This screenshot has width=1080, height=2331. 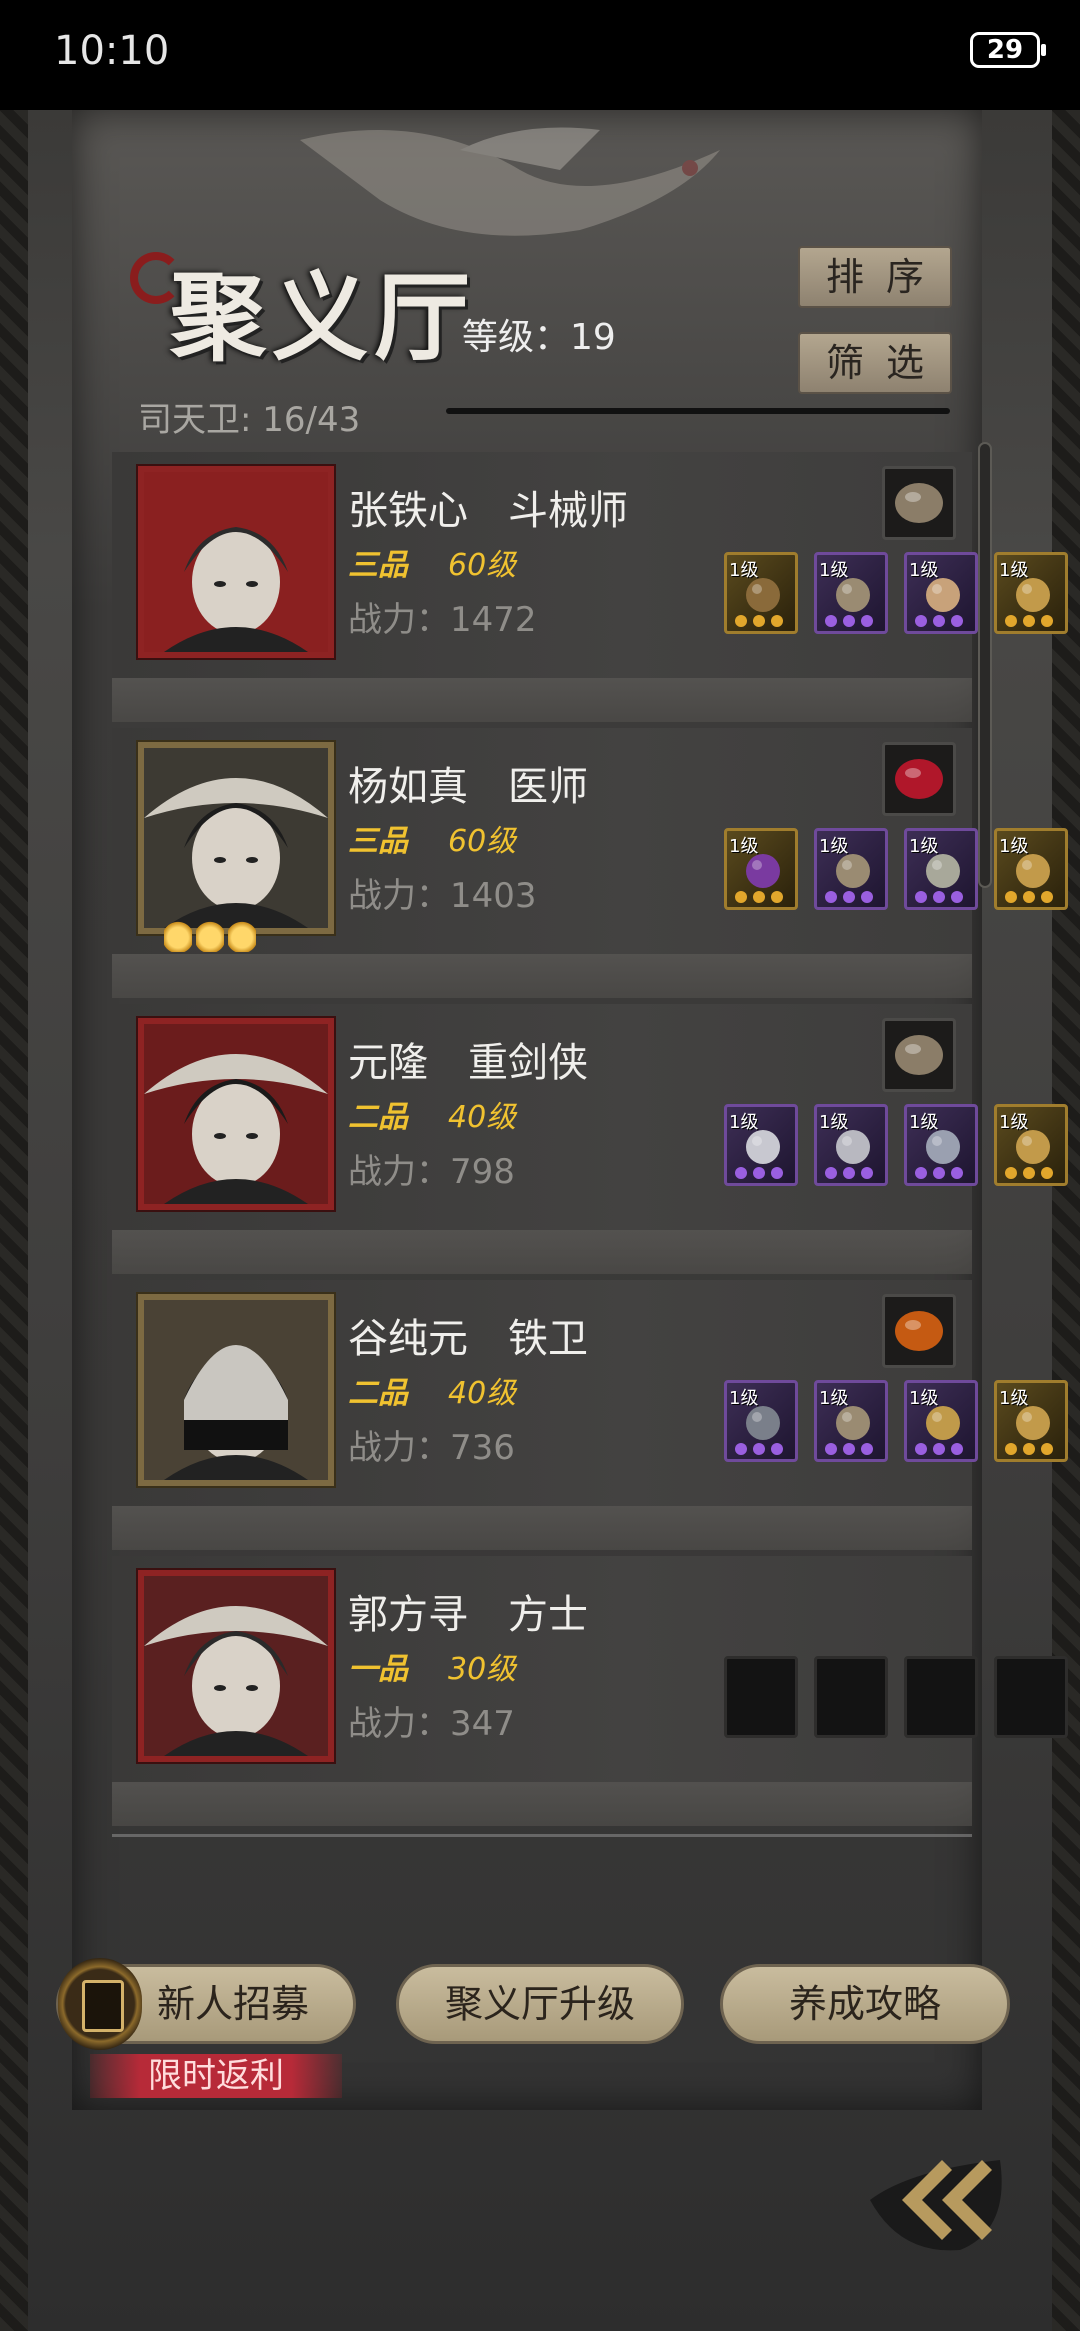 What do you see at coordinates (431, 1724) in the screenshot?
I see `hero-power: 战力：347` at bounding box center [431, 1724].